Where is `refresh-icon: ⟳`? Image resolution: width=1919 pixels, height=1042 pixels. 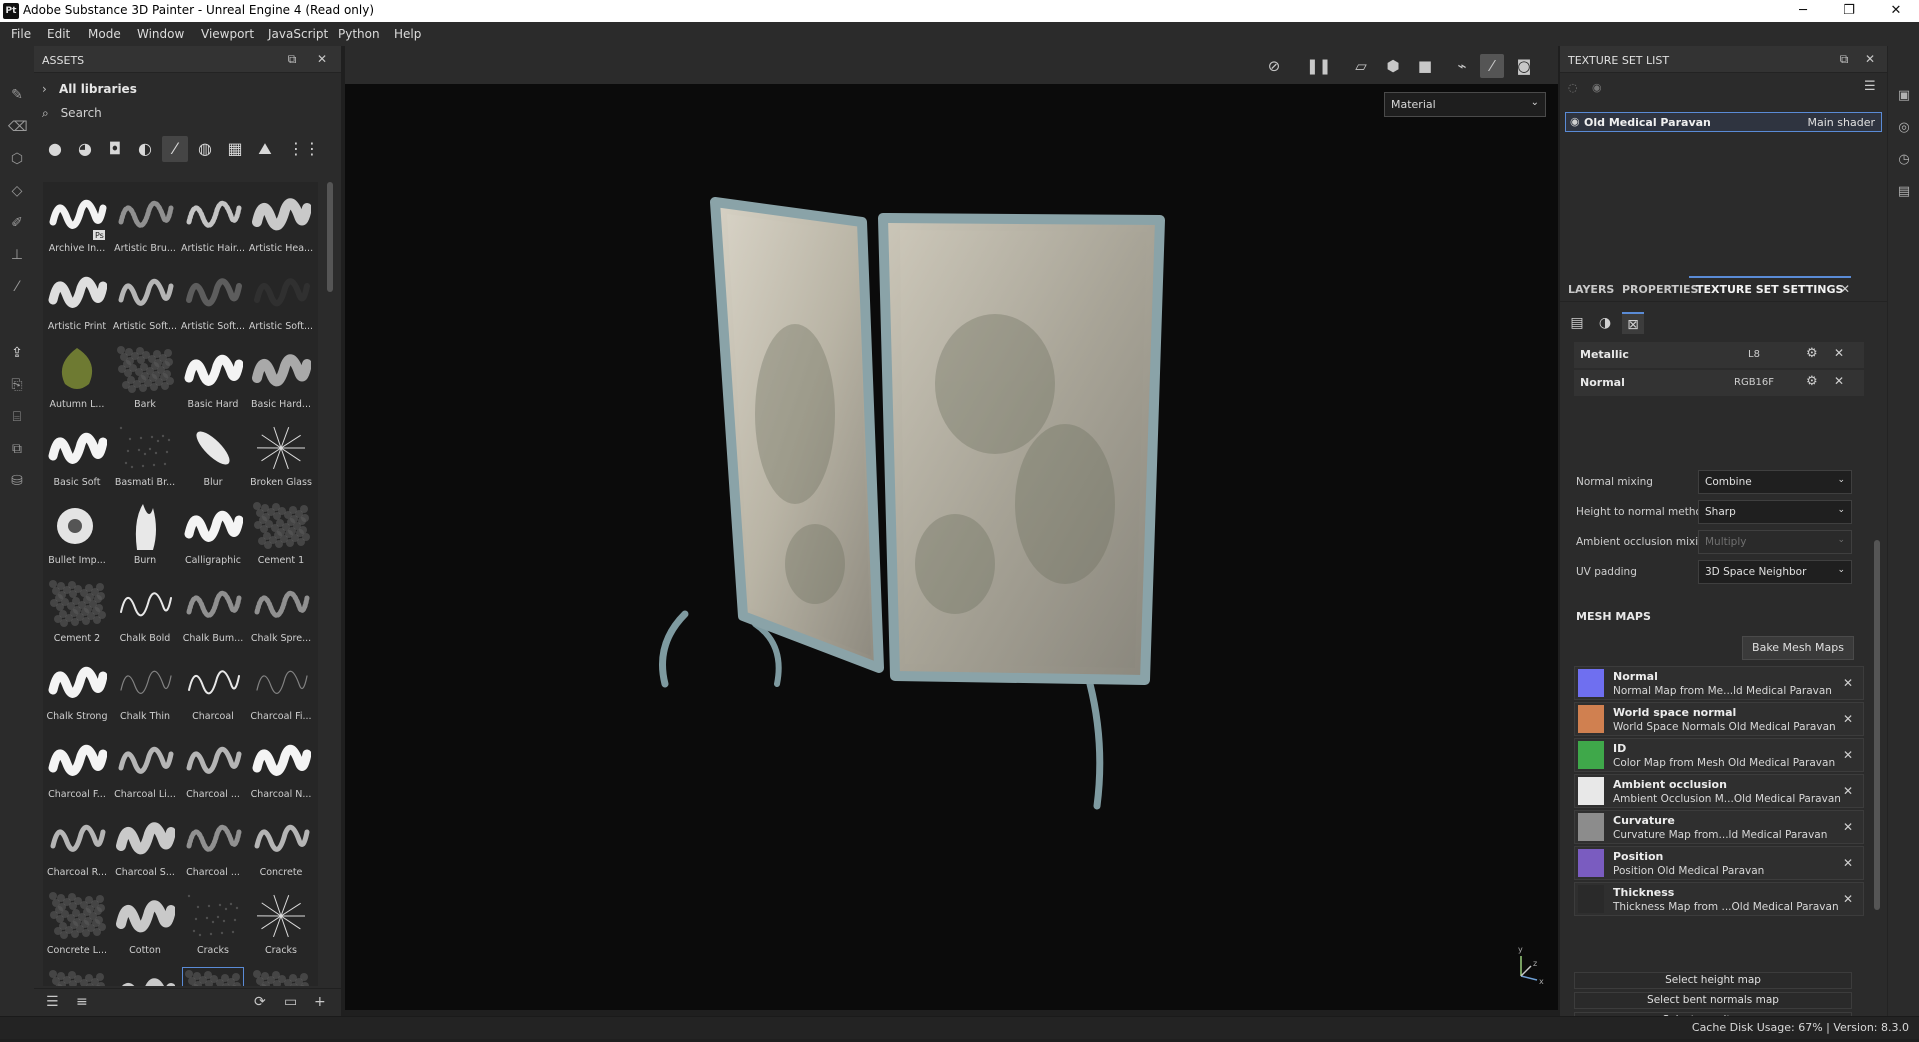 refresh-icon: ⟳ is located at coordinates (260, 1002).